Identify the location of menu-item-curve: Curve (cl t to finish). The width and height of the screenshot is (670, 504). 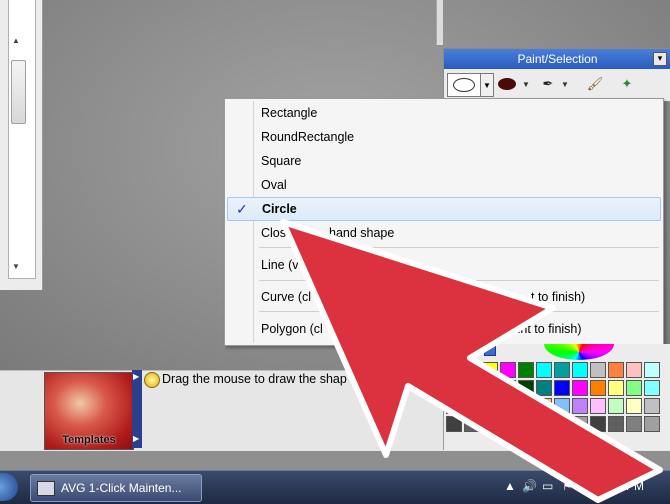
(444, 297).